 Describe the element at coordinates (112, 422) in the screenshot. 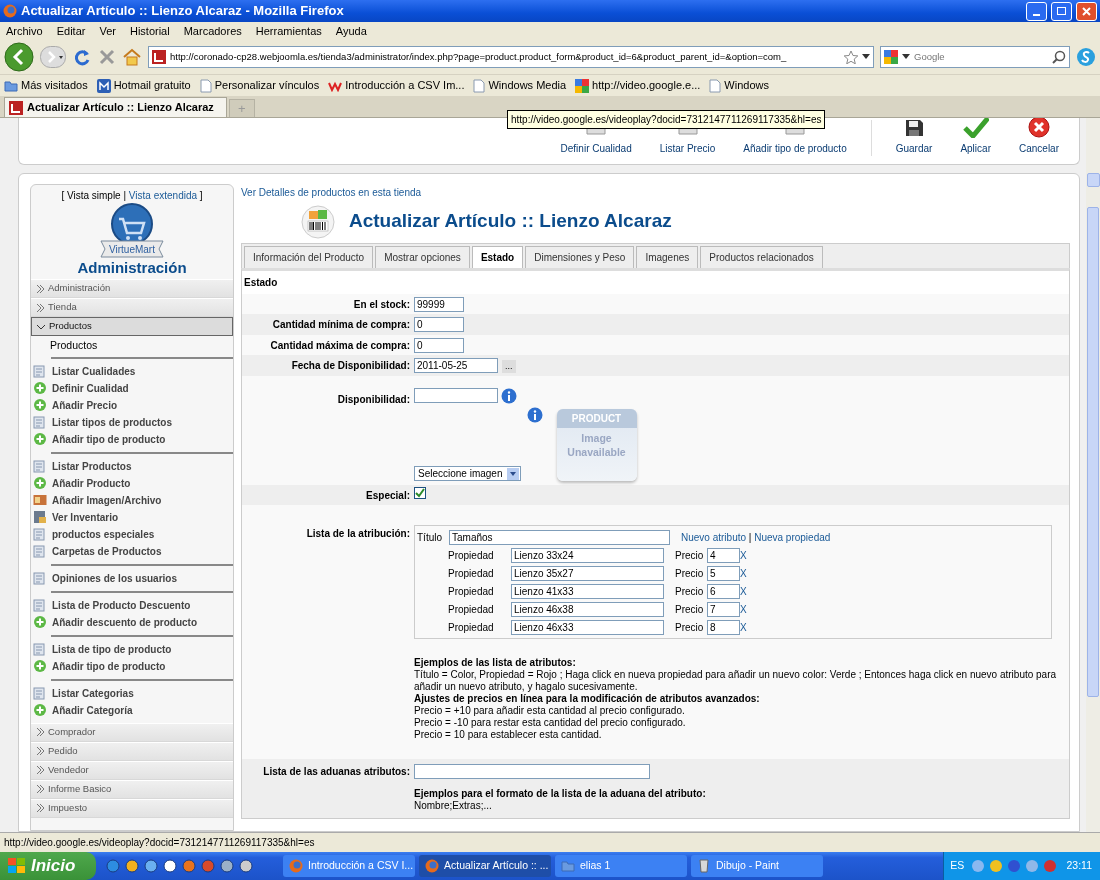

I see `sidebar-link: Listar tipos de productos` at that location.